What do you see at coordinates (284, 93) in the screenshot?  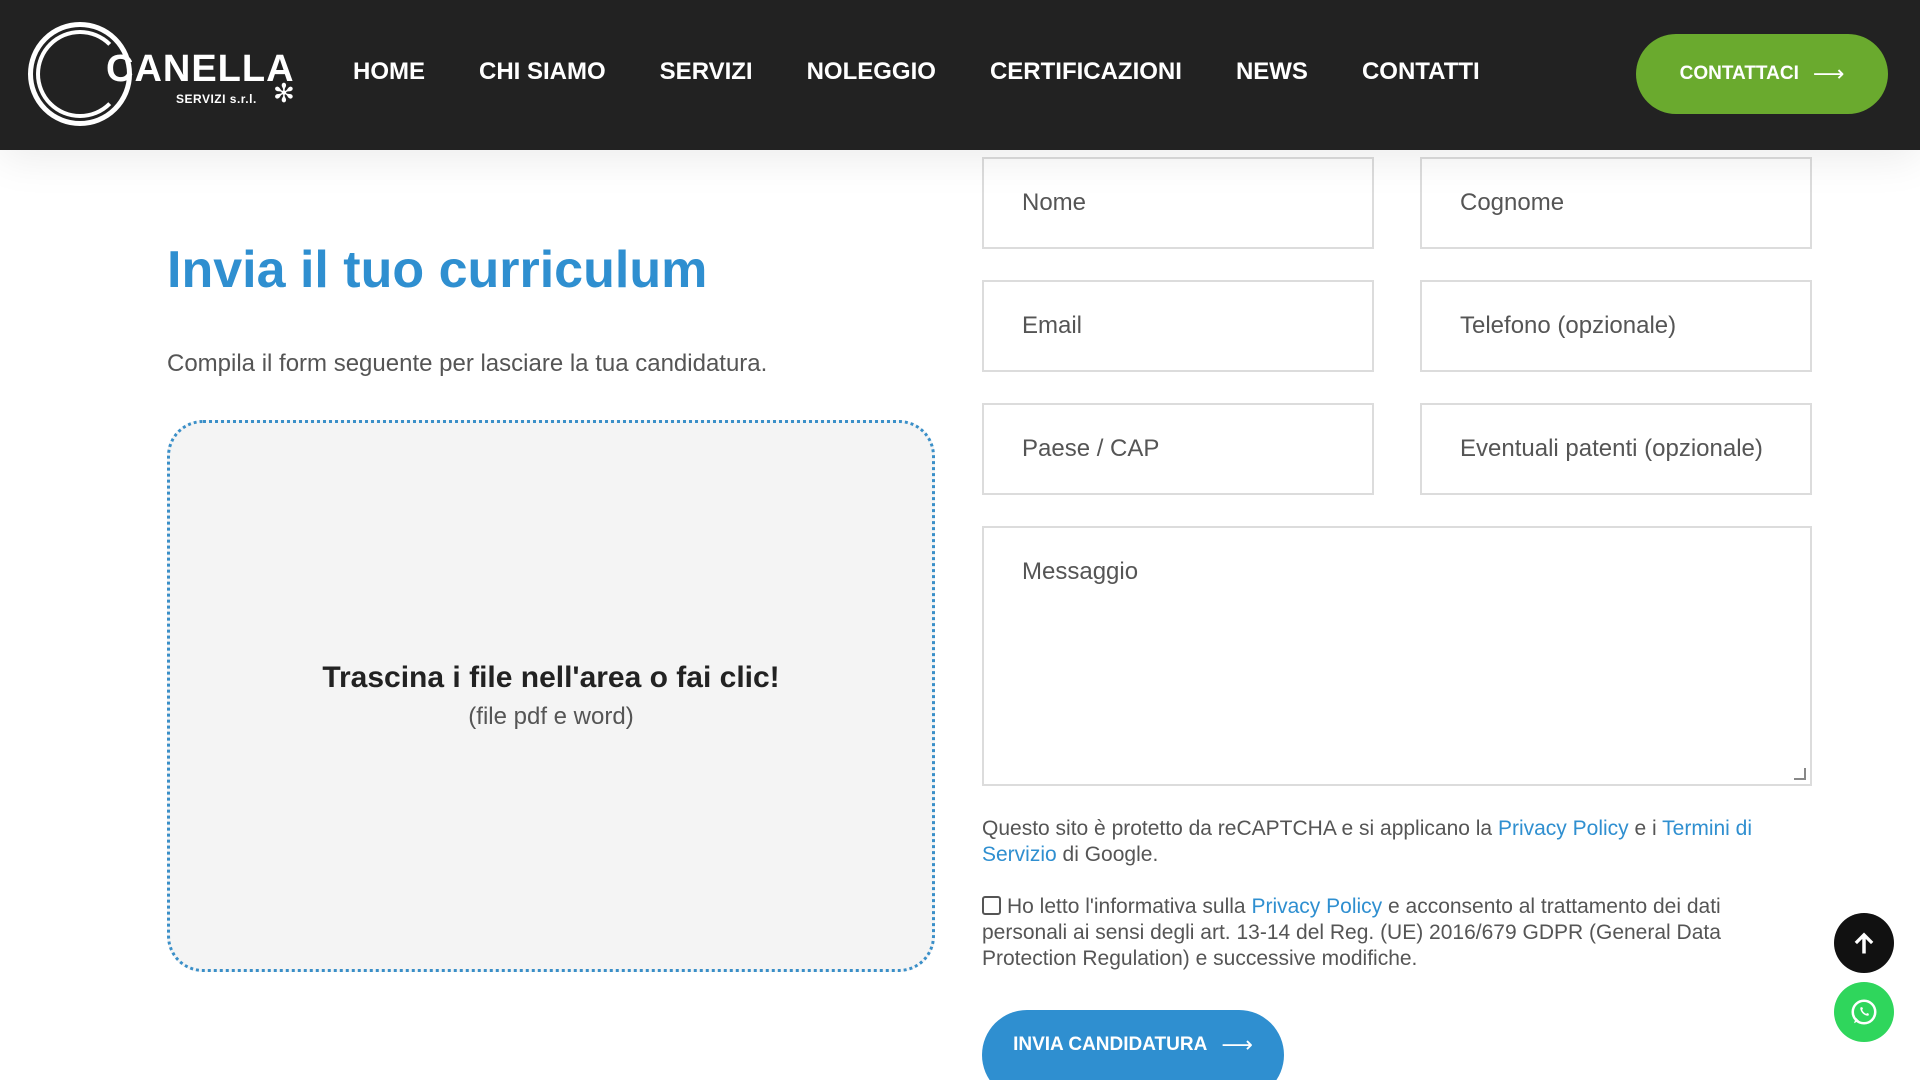 I see `logo-star-icon: ✻` at bounding box center [284, 93].